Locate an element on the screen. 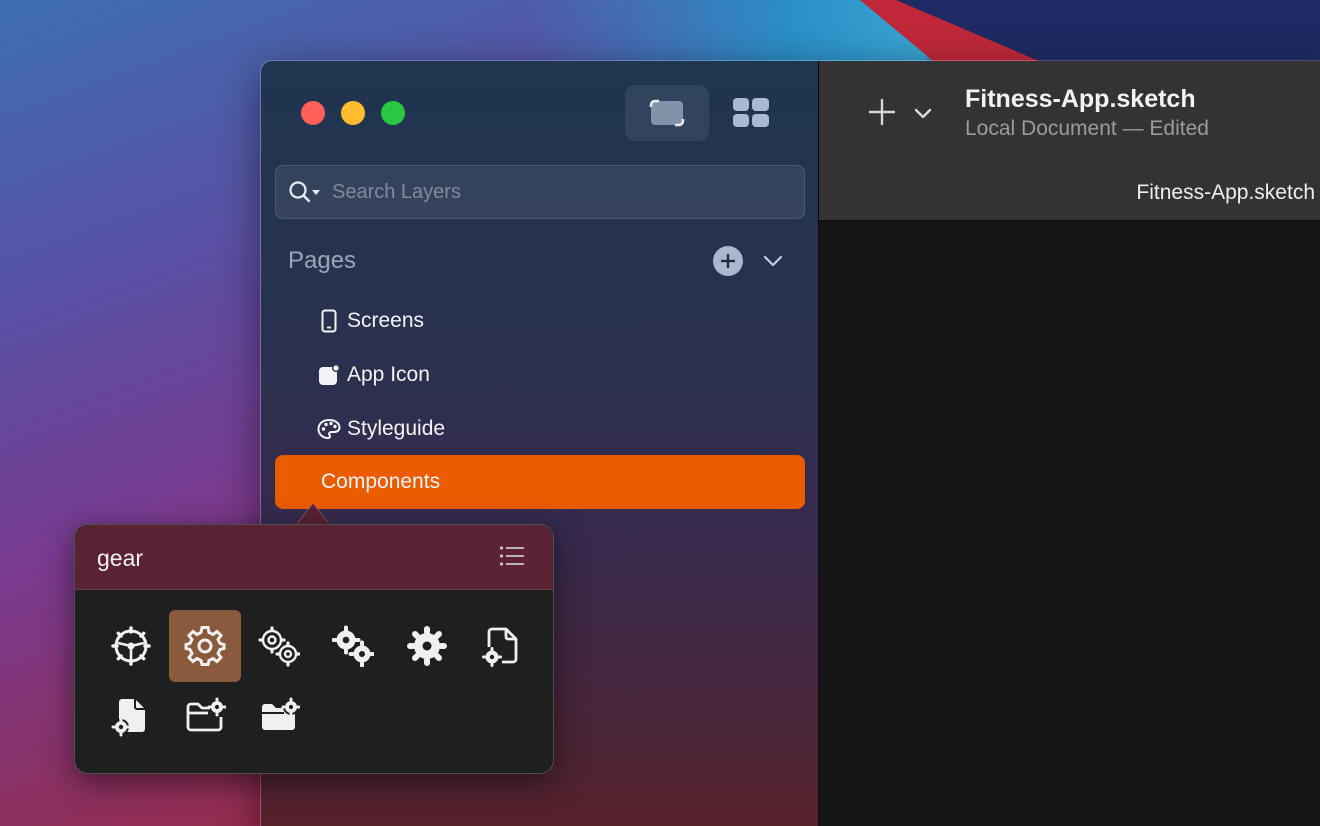 The width and height of the screenshot is (1320, 826). gears-filled-icon is located at coordinates (353, 646).